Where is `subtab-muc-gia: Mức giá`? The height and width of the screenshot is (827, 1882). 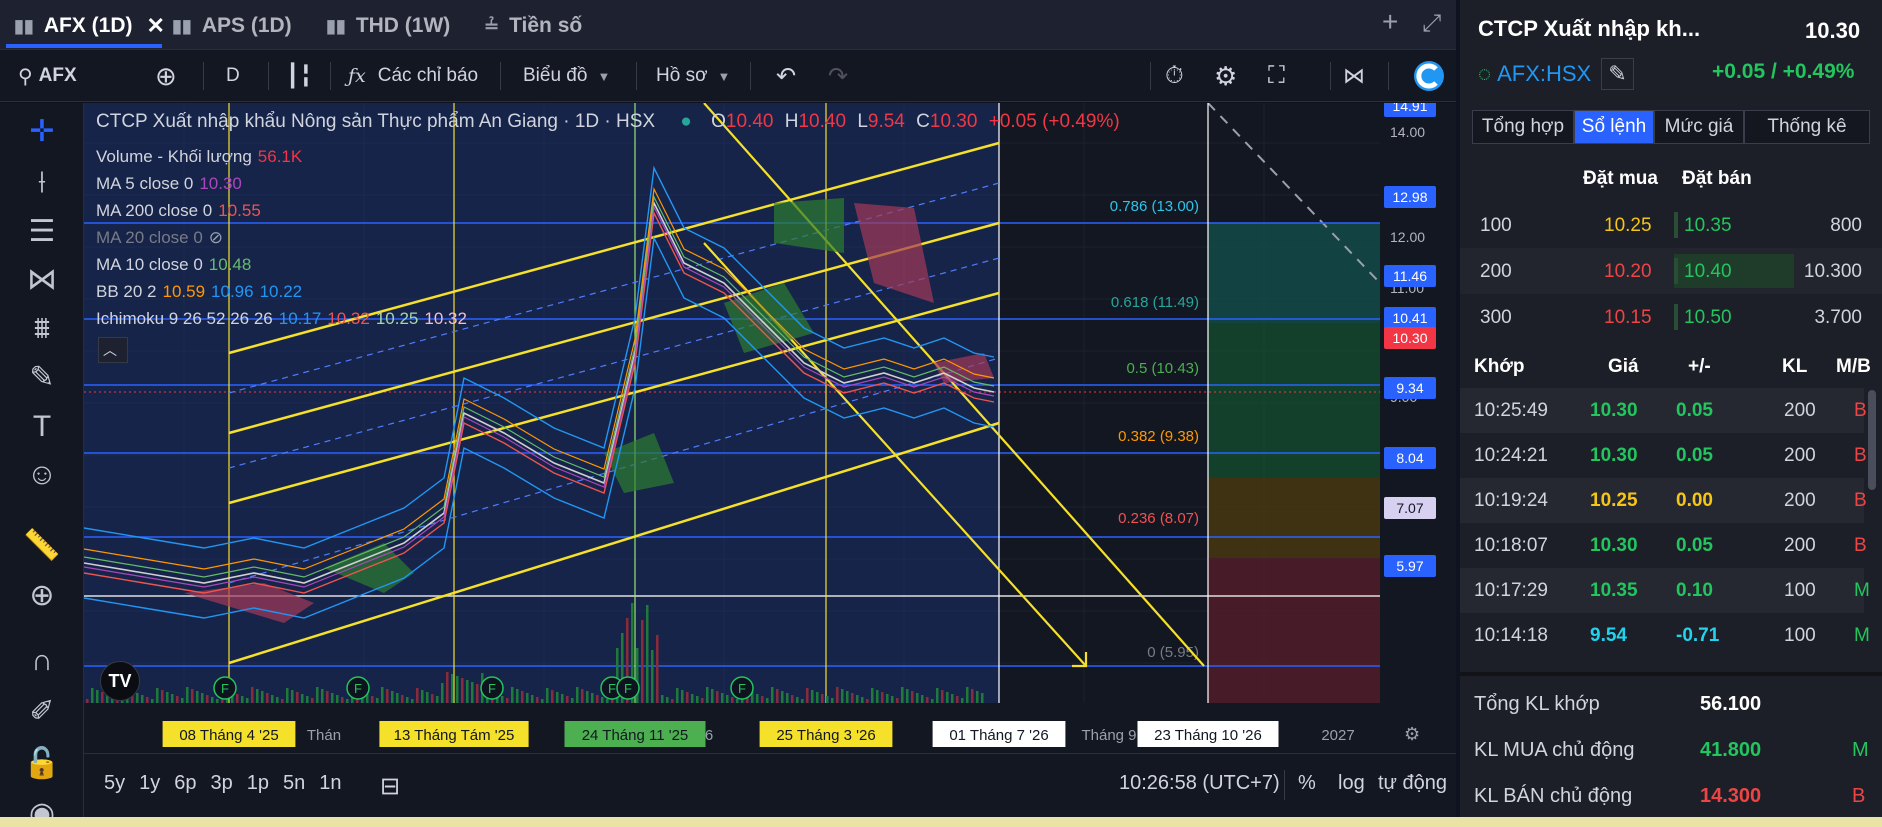
subtab-muc-gia: Mức giá is located at coordinates (1699, 127).